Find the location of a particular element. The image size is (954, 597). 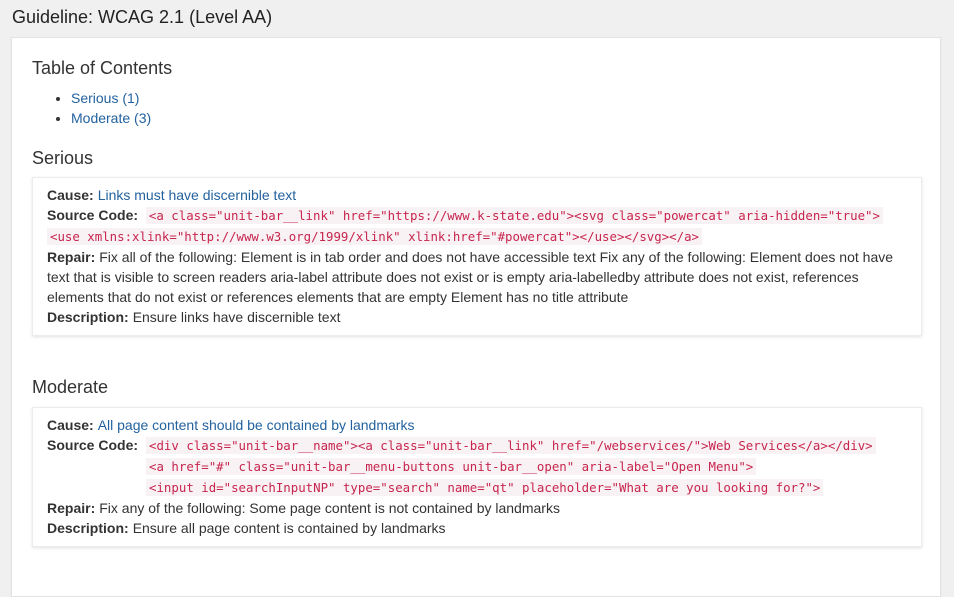

toc-item-moderate: Moderate (3) is located at coordinates (111, 118).